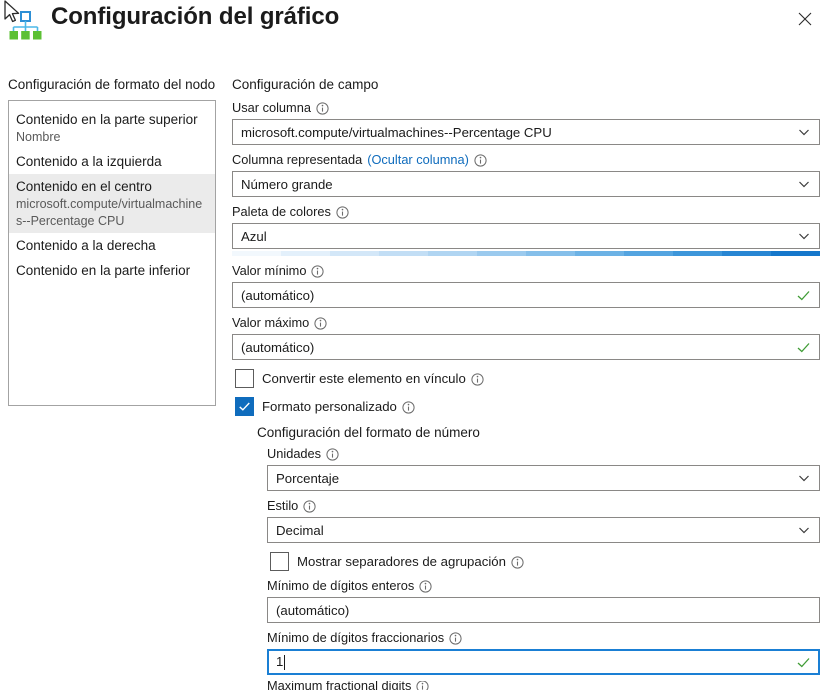 Image resolution: width=828 pixels, height=693 pixels. What do you see at coordinates (414, 26) in the screenshot?
I see `dialog-header: Configuración del gráfico` at bounding box center [414, 26].